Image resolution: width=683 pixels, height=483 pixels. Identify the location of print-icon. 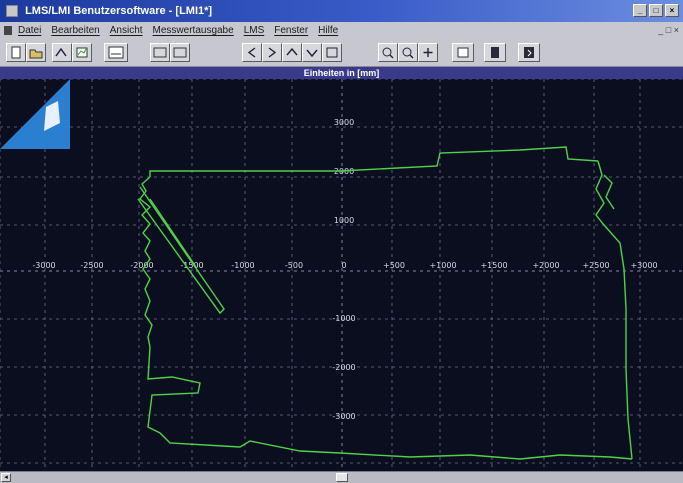
(463, 52).